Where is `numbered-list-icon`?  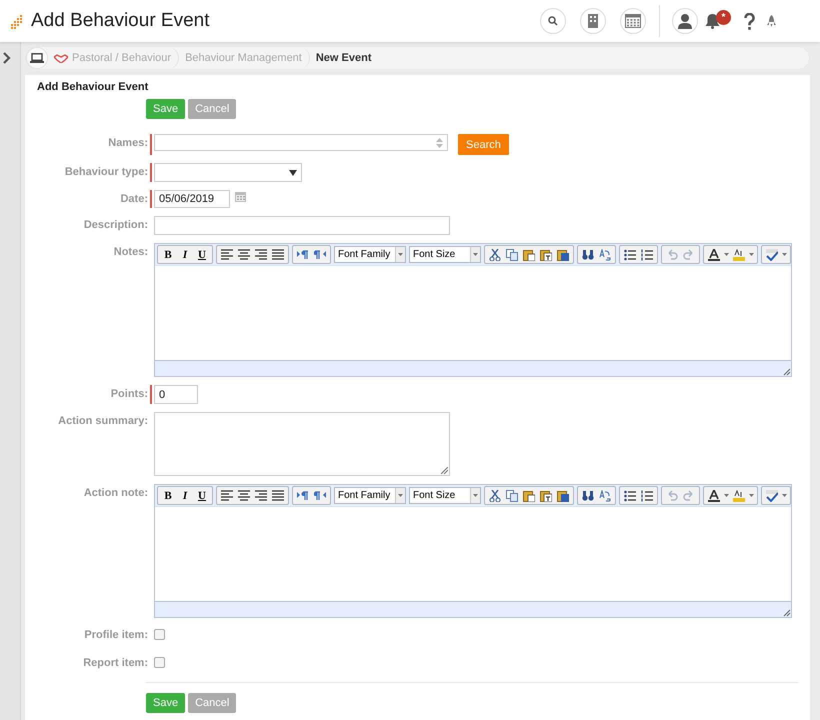 numbered-list-icon is located at coordinates (647, 254).